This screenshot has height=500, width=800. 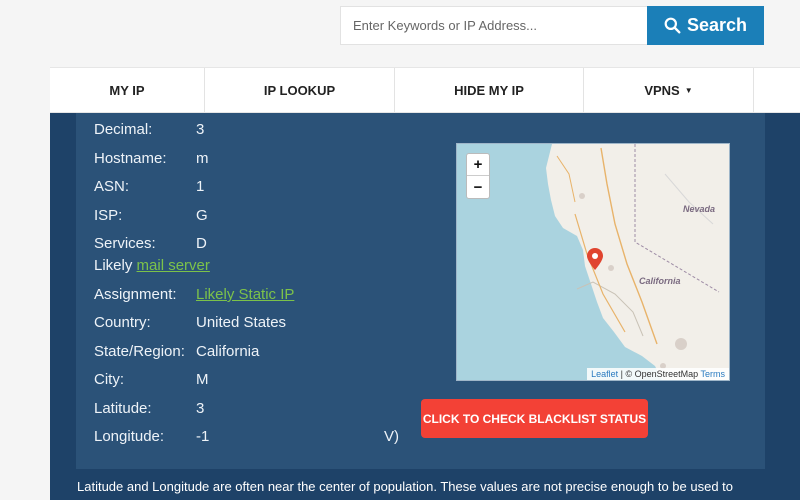 What do you see at coordinates (595, 259) in the screenshot?
I see `map-marker-icon` at bounding box center [595, 259].